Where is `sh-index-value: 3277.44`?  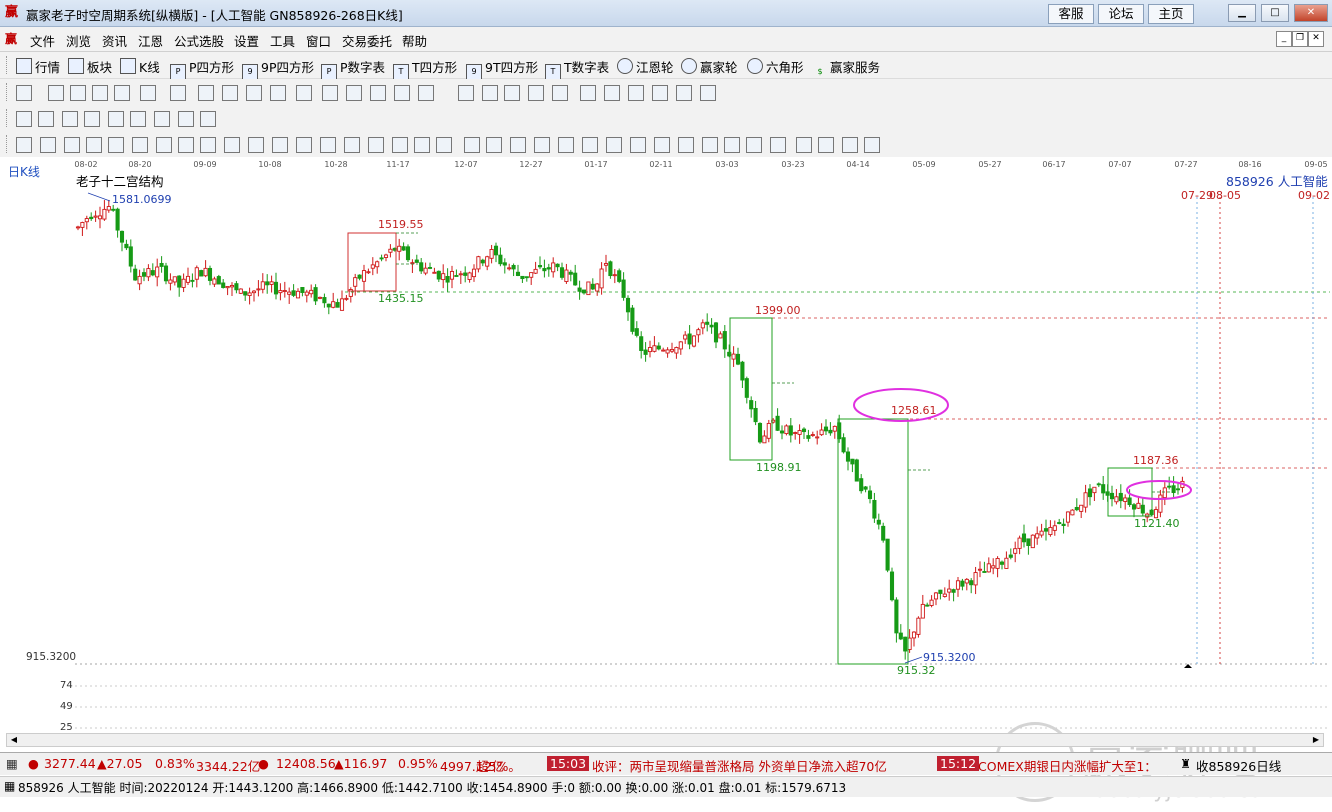 sh-index-value: 3277.44 is located at coordinates (70, 763).